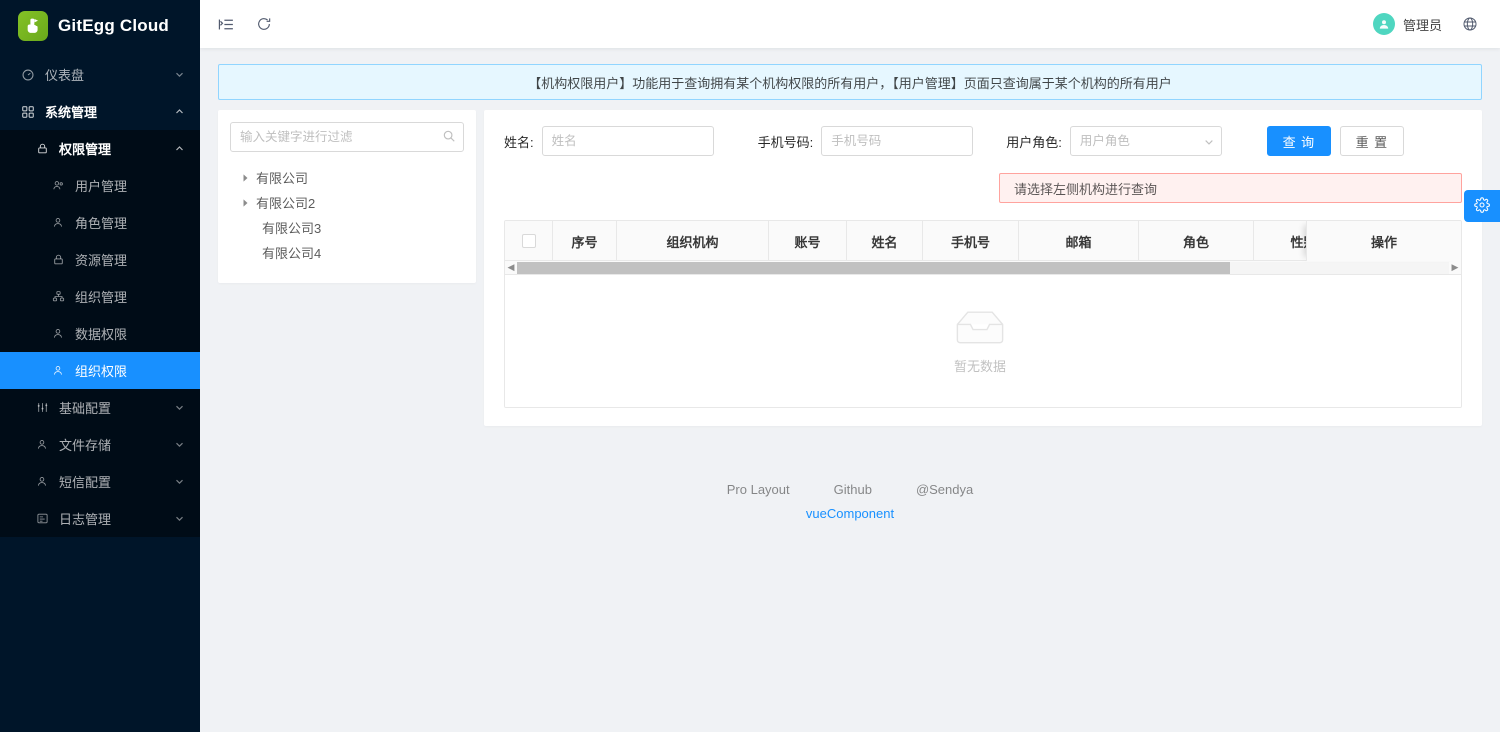  I want to click on role-select-input, so click(1145, 141).